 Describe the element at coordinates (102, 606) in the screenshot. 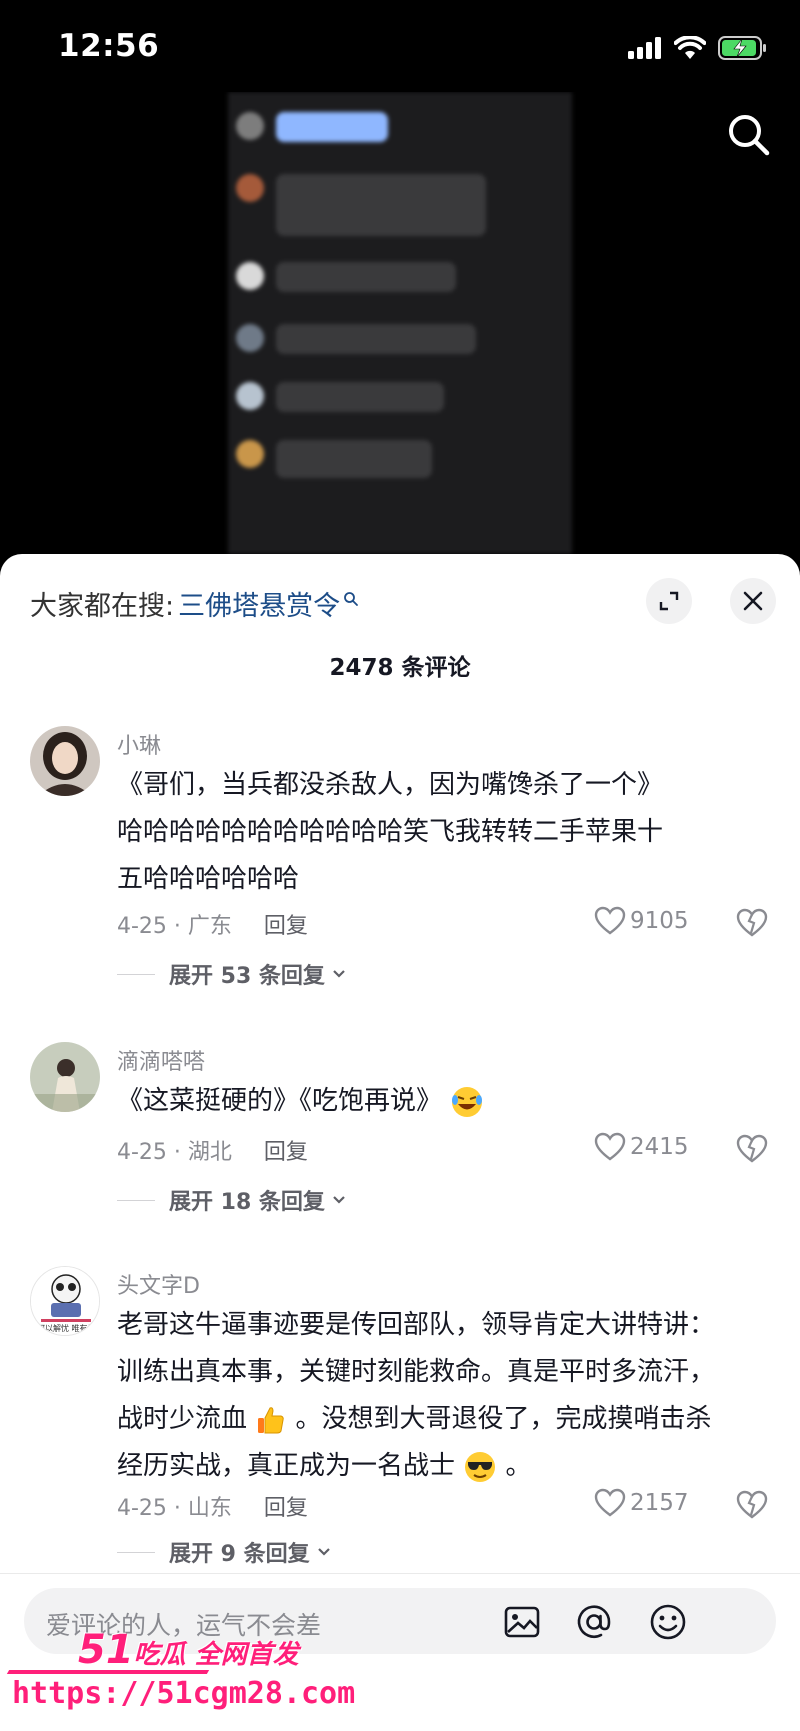

I see `hot-search-label: 大家都在搜:` at that location.